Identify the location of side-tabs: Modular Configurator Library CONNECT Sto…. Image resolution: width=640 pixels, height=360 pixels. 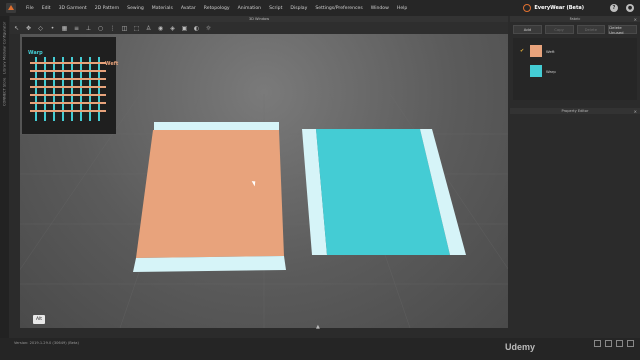
(4, 177).